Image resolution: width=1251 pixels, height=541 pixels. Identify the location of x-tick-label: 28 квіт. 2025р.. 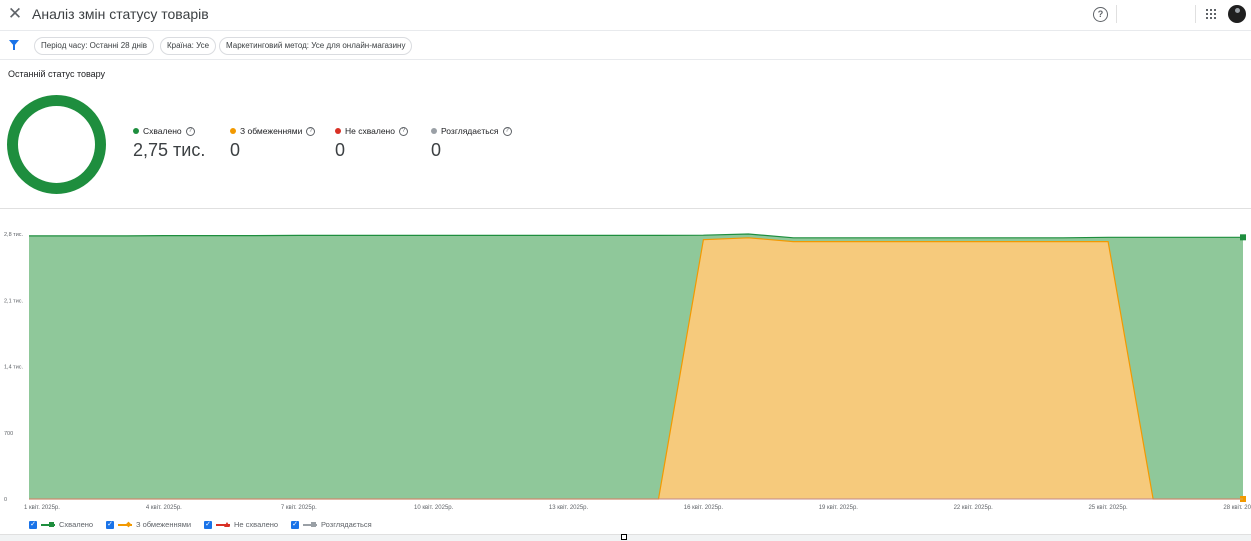
(1237, 508).